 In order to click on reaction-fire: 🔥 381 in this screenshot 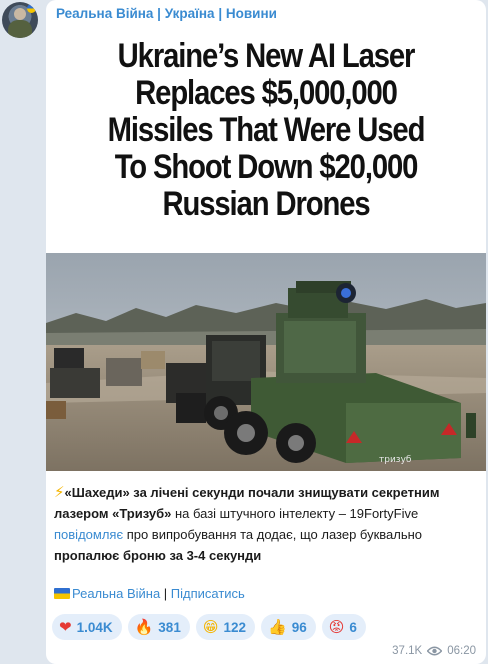, I will do `click(158, 627)`.